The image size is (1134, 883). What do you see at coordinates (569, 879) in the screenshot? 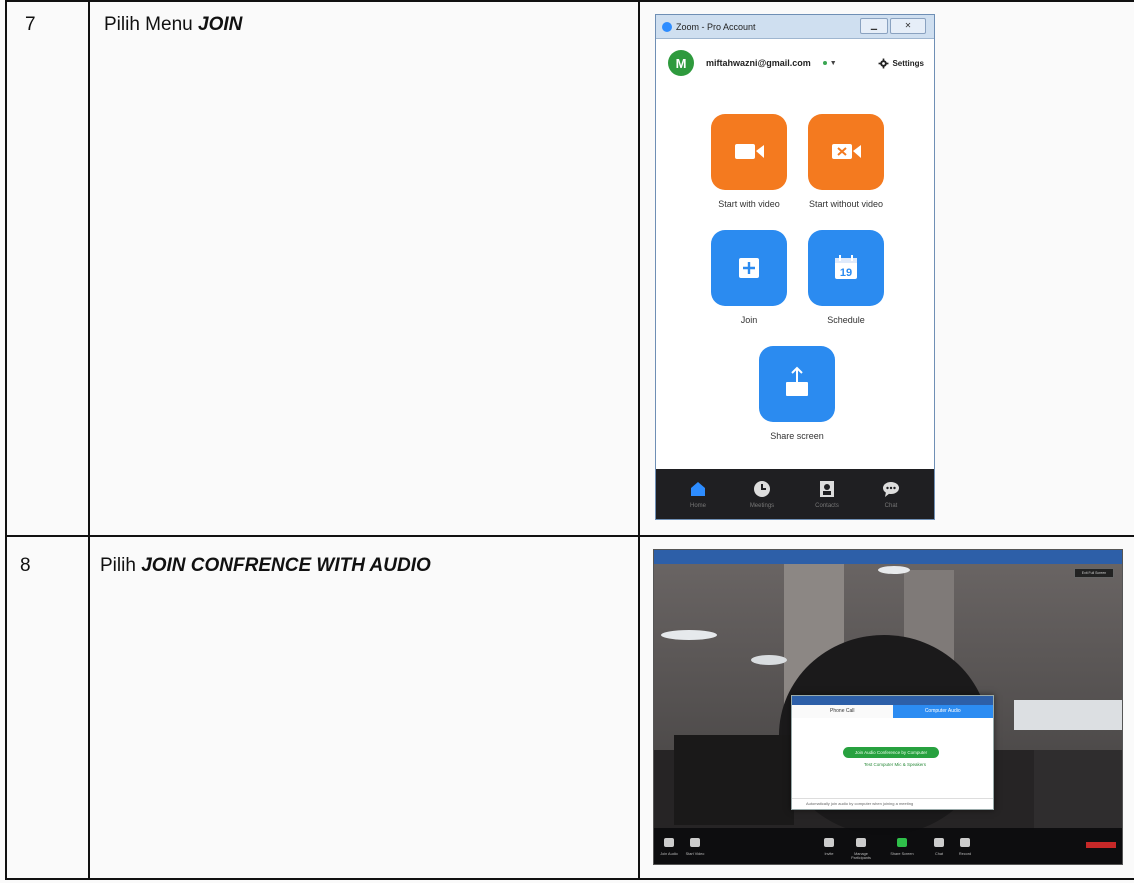
I see `table-border-bottom` at bounding box center [569, 879].